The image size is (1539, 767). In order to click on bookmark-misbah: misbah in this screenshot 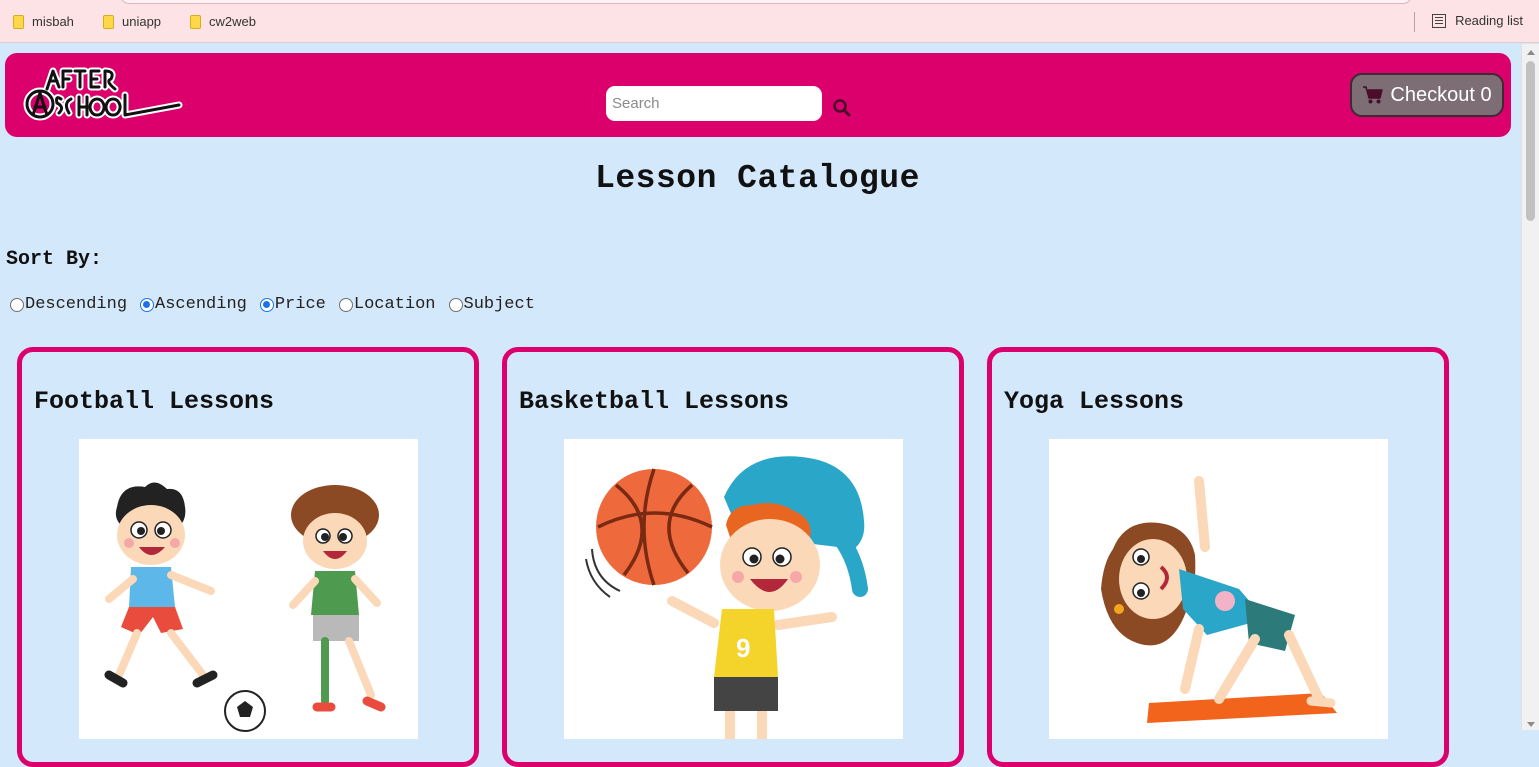, I will do `click(43, 21)`.